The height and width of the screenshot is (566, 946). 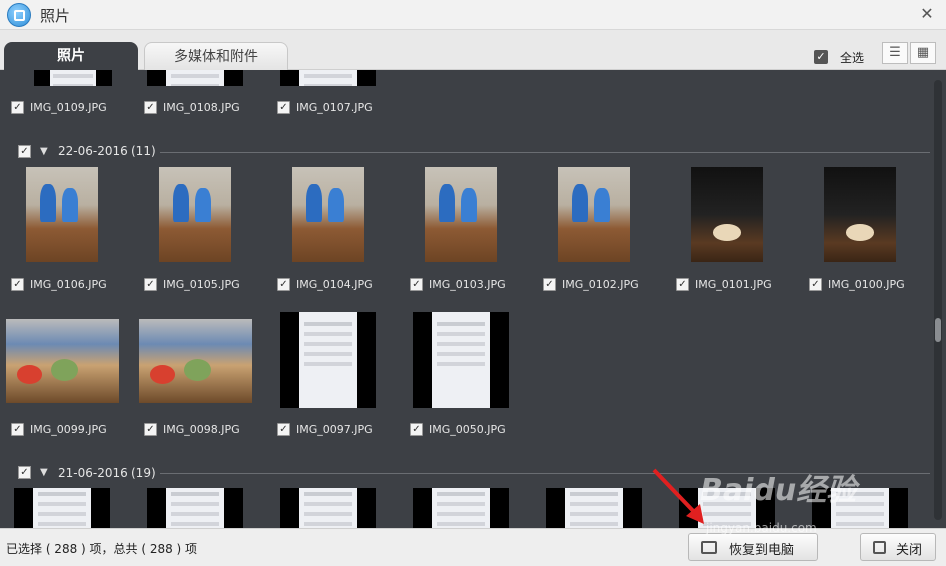 I want to click on photo-filename: IMG_0050.JPG, so click(x=467, y=429).